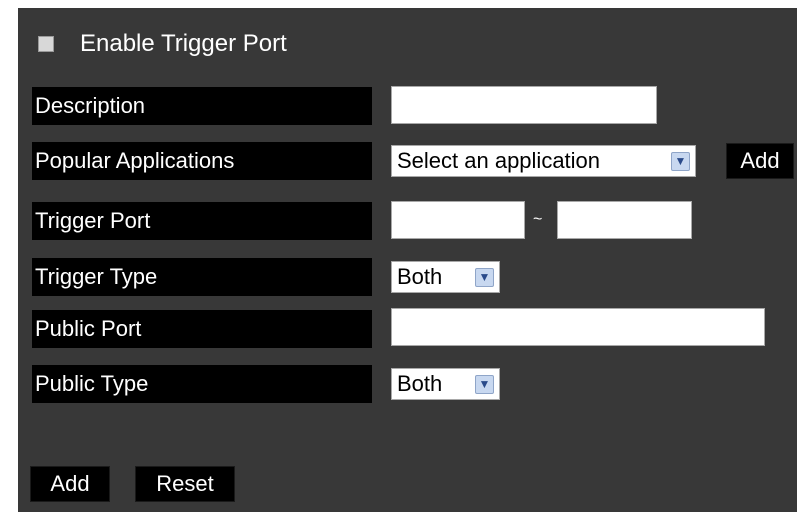 This screenshot has height=517, width=803. Describe the element at coordinates (445, 384) in the screenshot. I see `public-type-select: Both ▼` at that location.